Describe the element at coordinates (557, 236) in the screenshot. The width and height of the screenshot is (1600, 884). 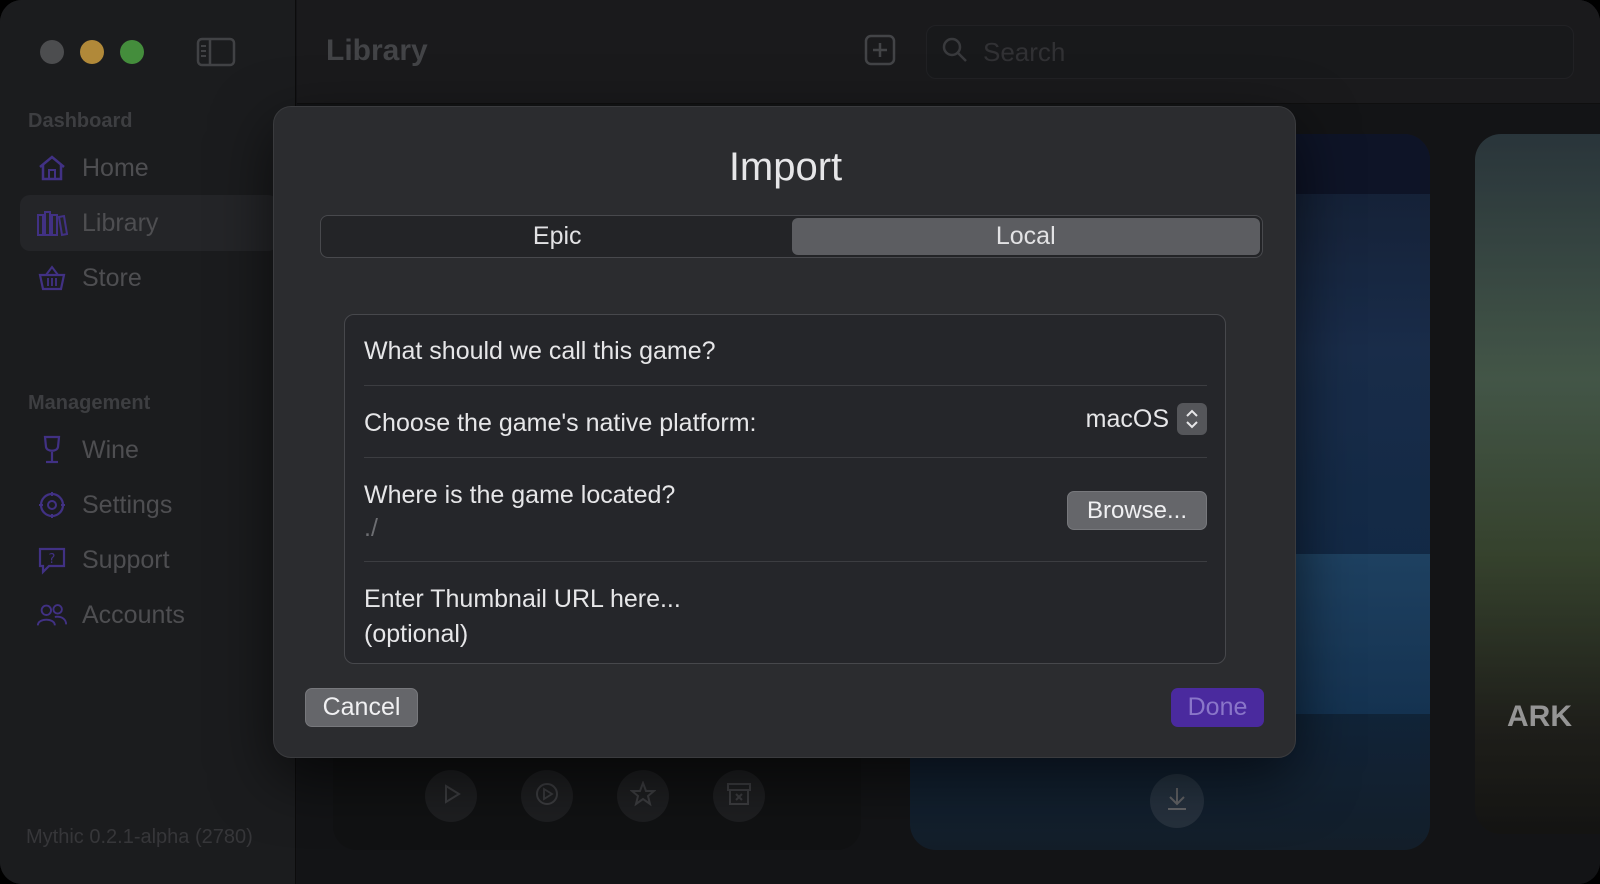
I see `tab-epic: Epic` at that location.